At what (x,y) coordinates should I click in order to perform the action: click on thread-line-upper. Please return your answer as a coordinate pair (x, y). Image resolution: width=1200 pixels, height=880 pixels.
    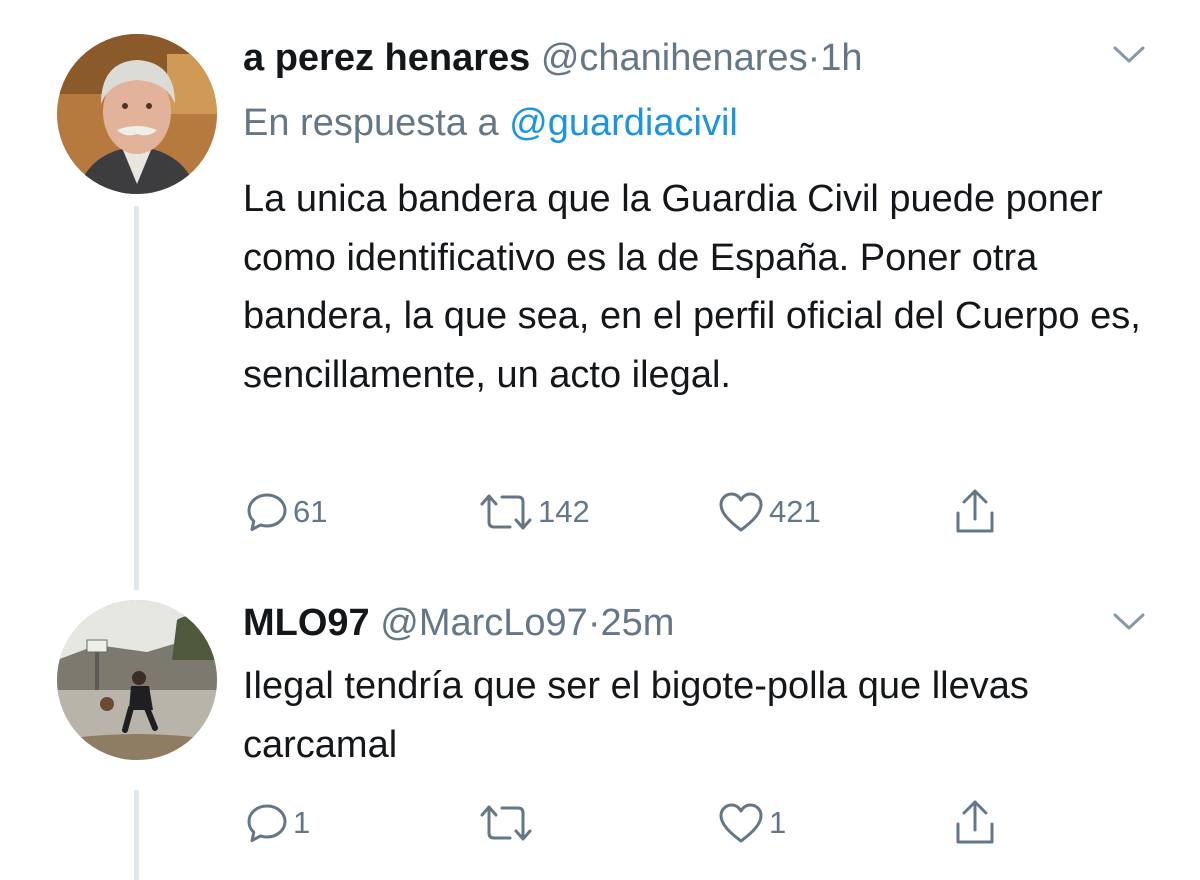
    Looking at the image, I should click on (136, 398).